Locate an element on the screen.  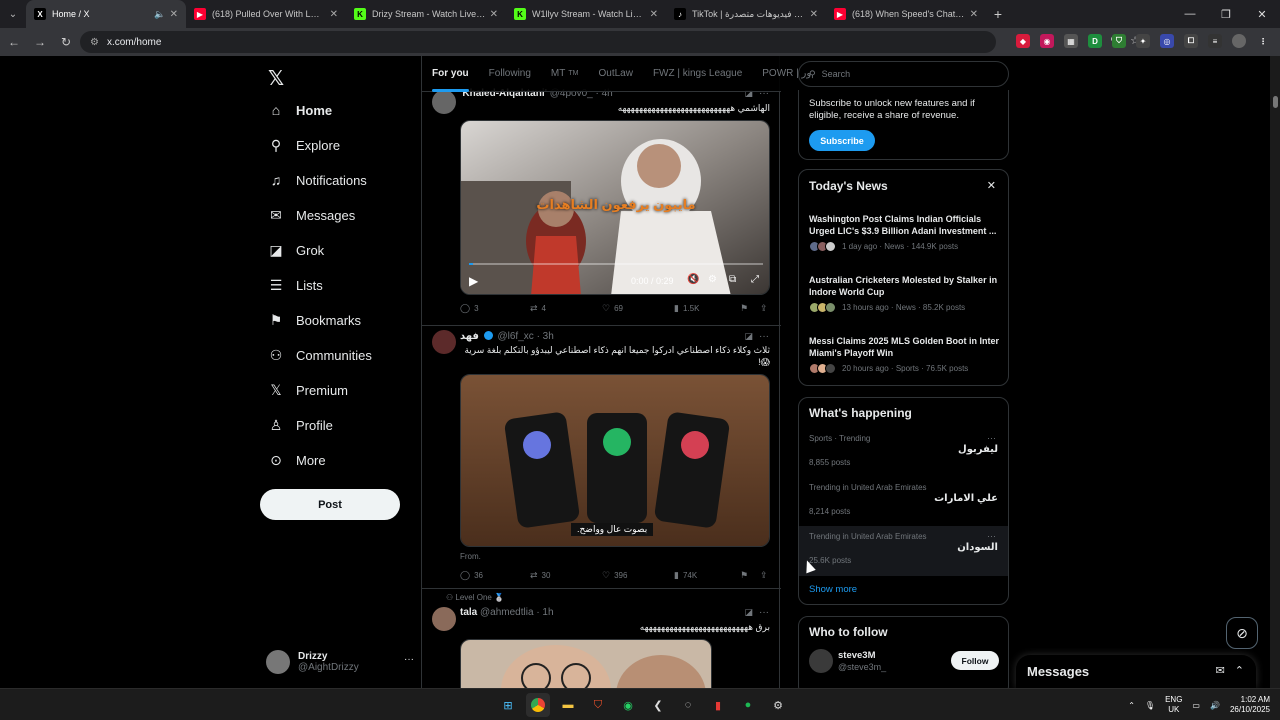
messages-drawer: Messages ✉ ⌃ is located at coordinates (1136, 671).